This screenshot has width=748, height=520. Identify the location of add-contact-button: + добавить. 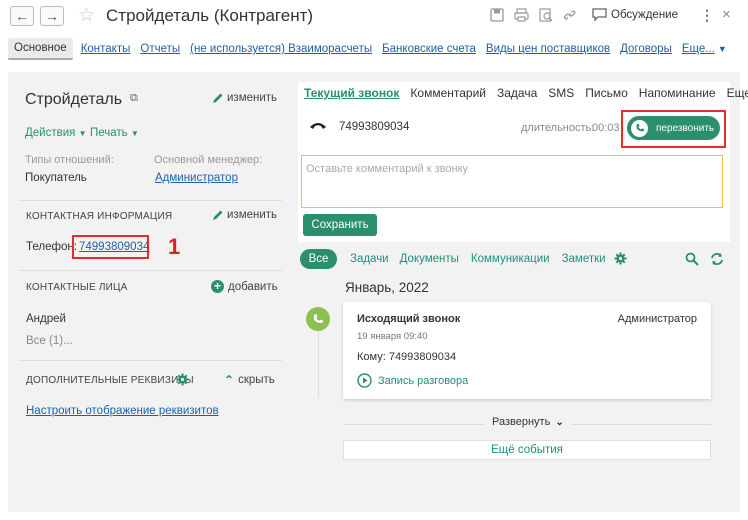
(244, 286).